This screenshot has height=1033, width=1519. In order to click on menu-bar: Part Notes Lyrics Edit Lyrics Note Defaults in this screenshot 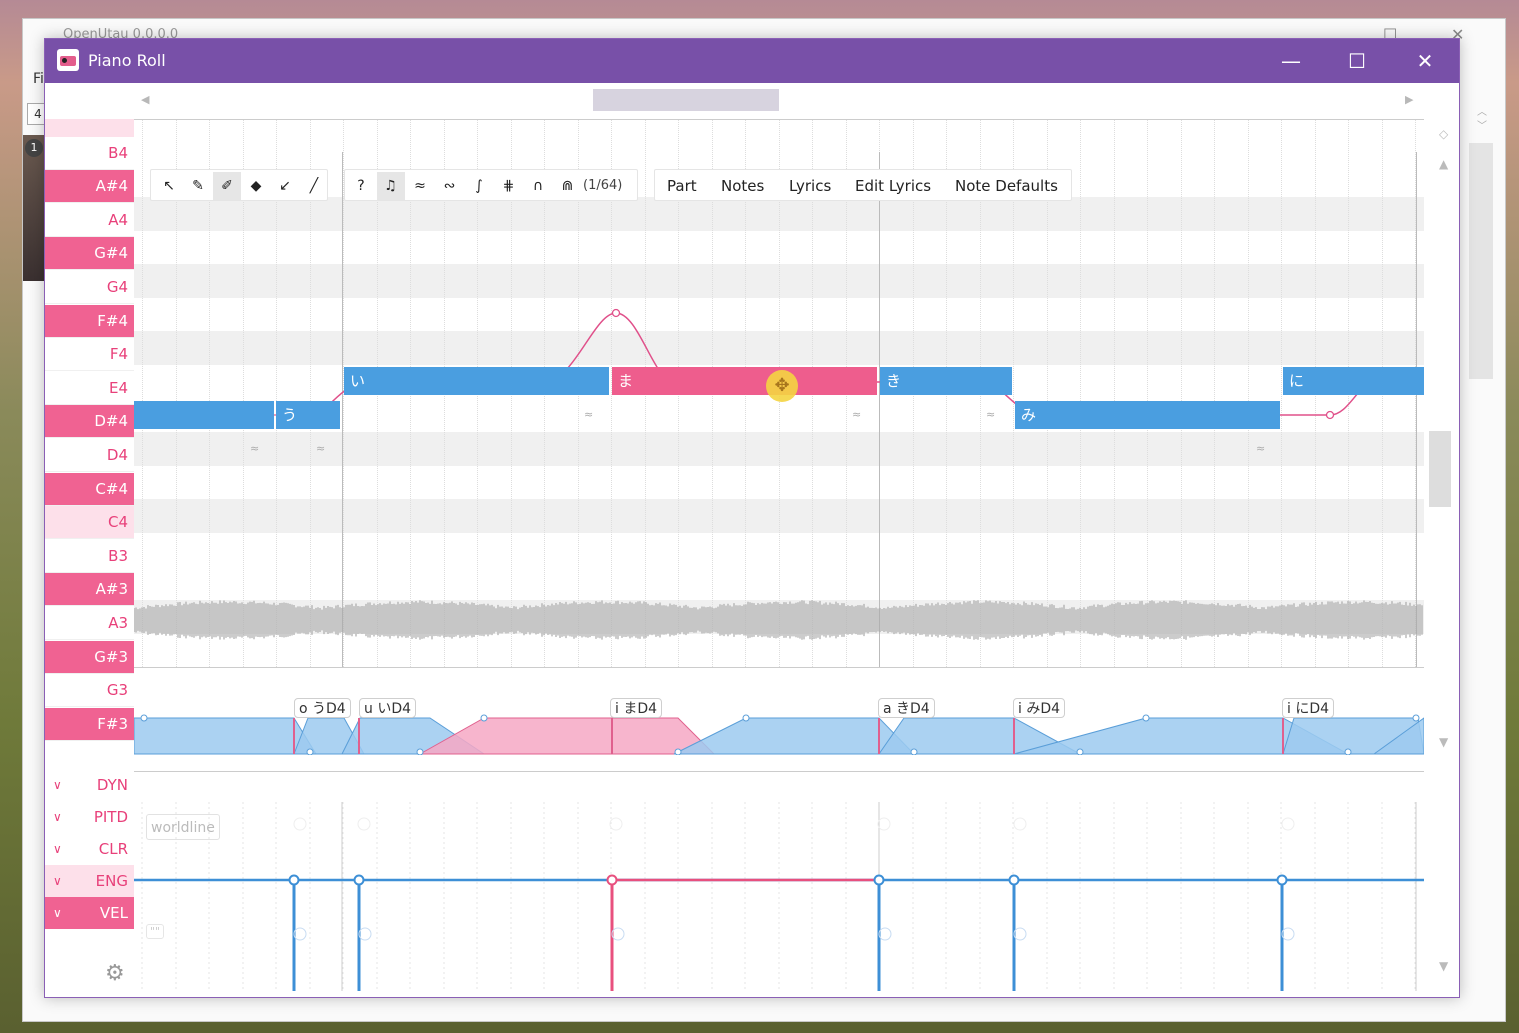, I will do `click(863, 185)`.